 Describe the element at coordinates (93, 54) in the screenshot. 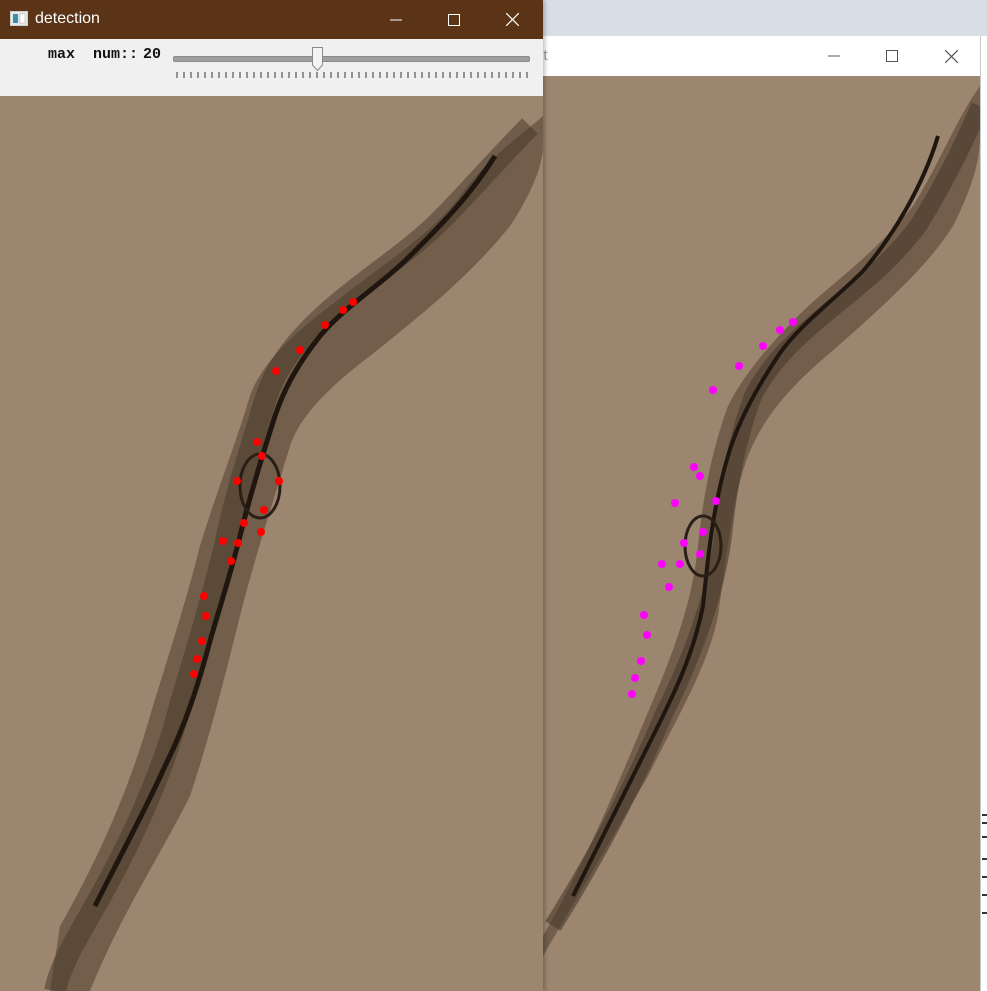

I see `trackbar-label: max num::` at that location.